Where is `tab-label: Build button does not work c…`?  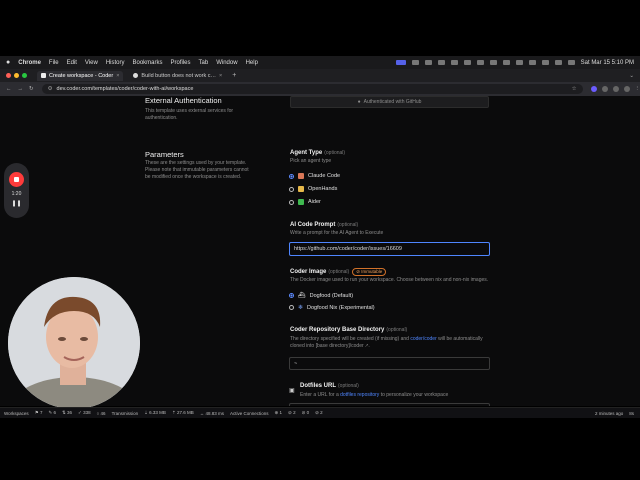 tab-label: Build button does not work c… is located at coordinates (179, 75).